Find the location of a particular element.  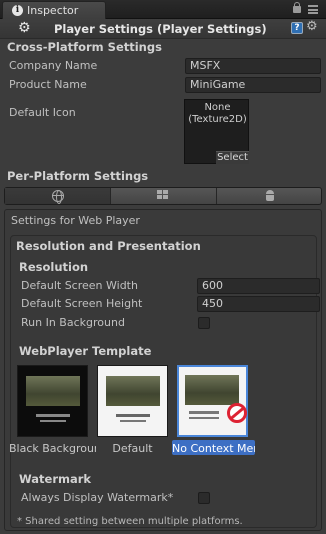

texture-label: None (Texture2D) is located at coordinates (217, 114).